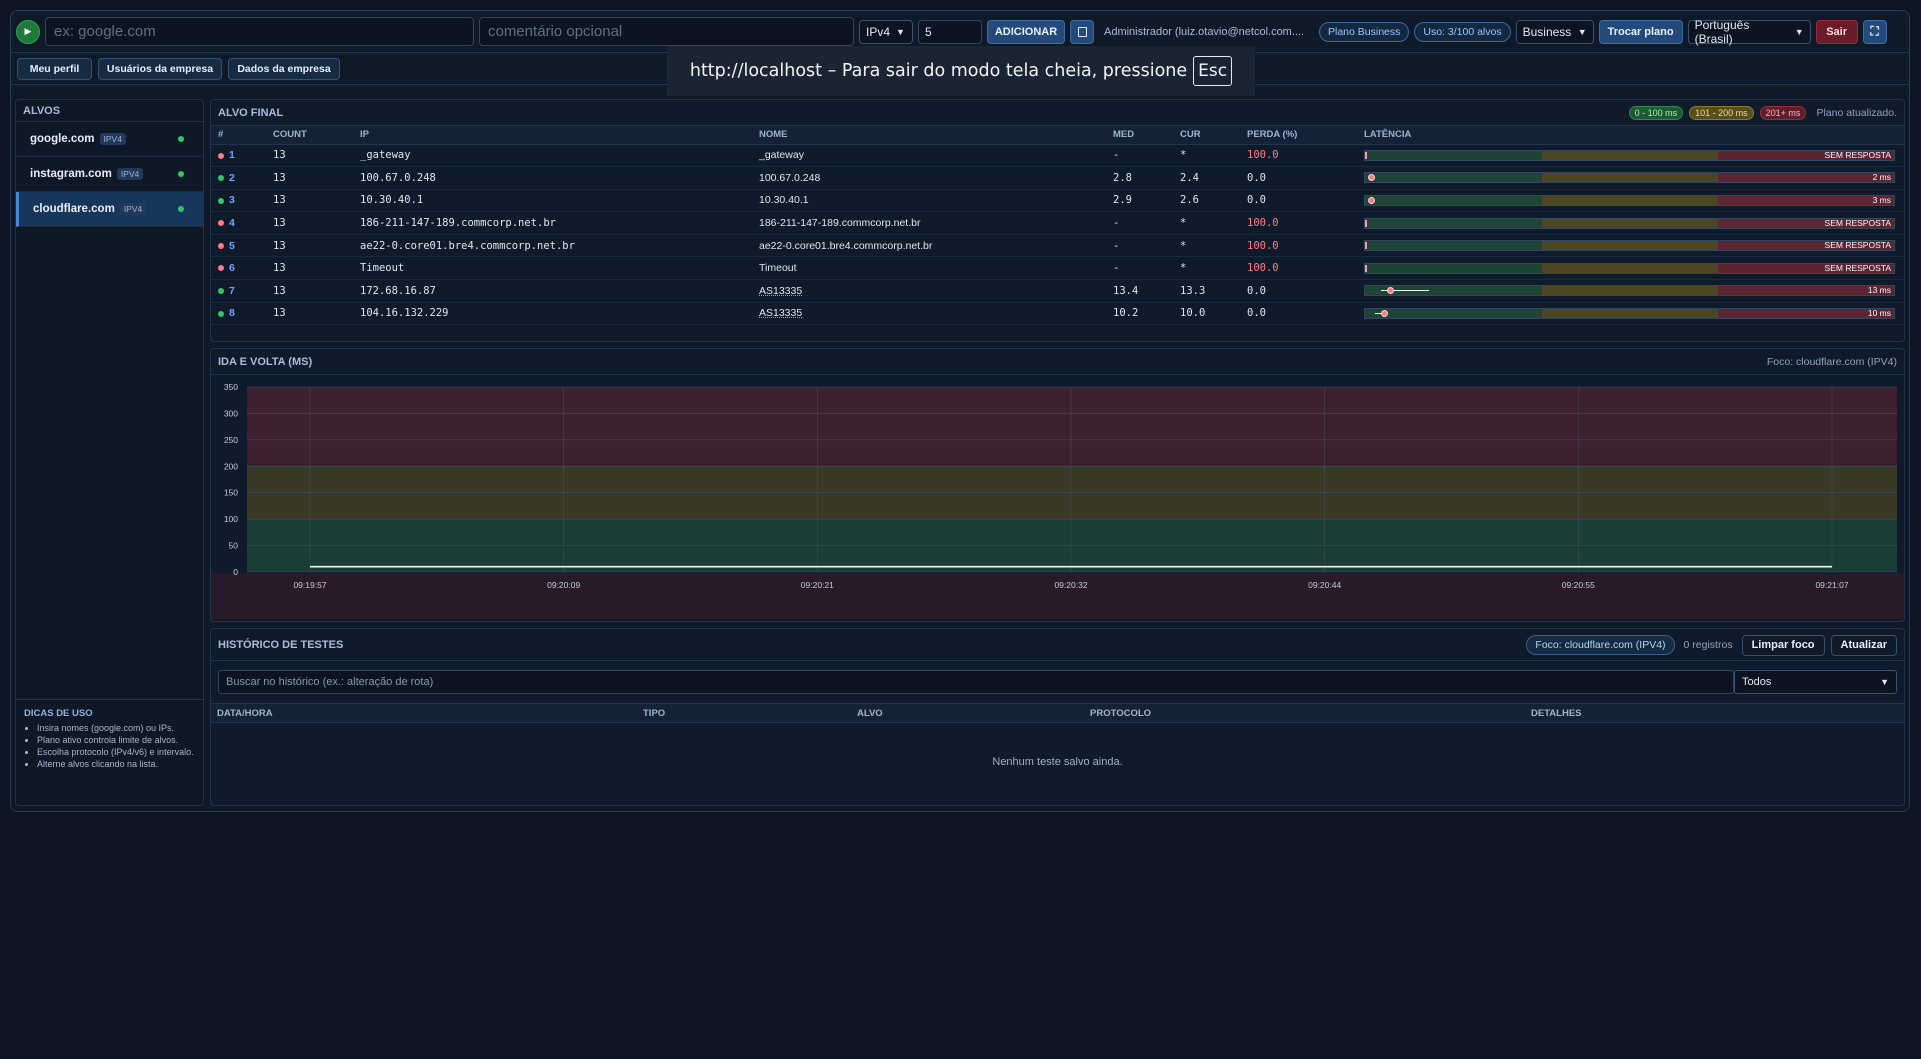 The width and height of the screenshot is (1921, 1059). What do you see at coordinates (238, 178) in the screenshot?
I see `hop-number-cell: 2` at bounding box center [238, 178].